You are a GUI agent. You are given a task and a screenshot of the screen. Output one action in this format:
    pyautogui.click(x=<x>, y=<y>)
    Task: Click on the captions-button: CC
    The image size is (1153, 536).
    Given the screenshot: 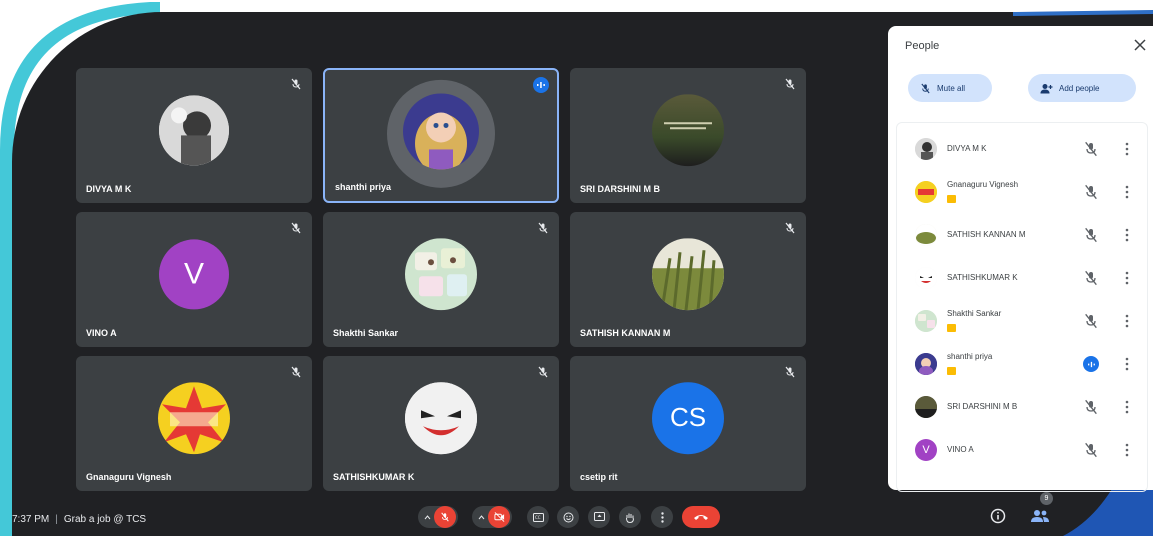 What is the action you would take?
    pyautogui.click(x=538, y=517)
    